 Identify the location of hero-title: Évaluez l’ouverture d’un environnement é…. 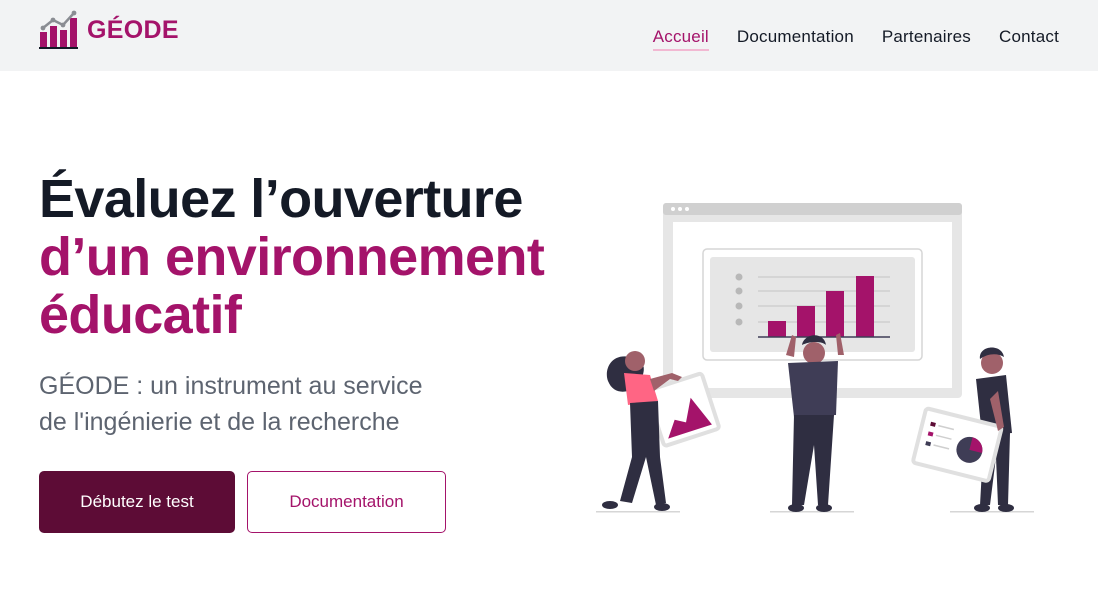
(319, 257).